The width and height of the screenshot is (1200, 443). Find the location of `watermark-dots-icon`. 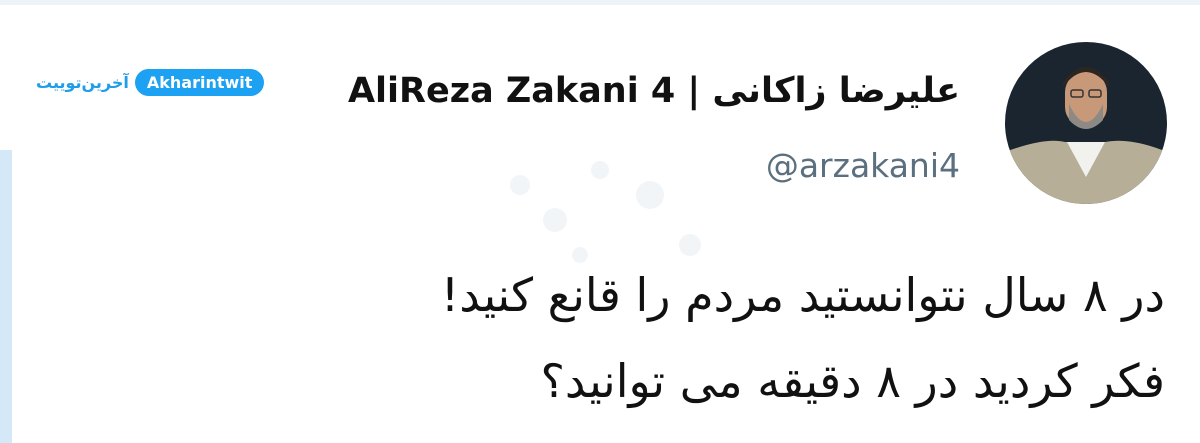

watermark-dots-icon is located at coordinates (605, 212).